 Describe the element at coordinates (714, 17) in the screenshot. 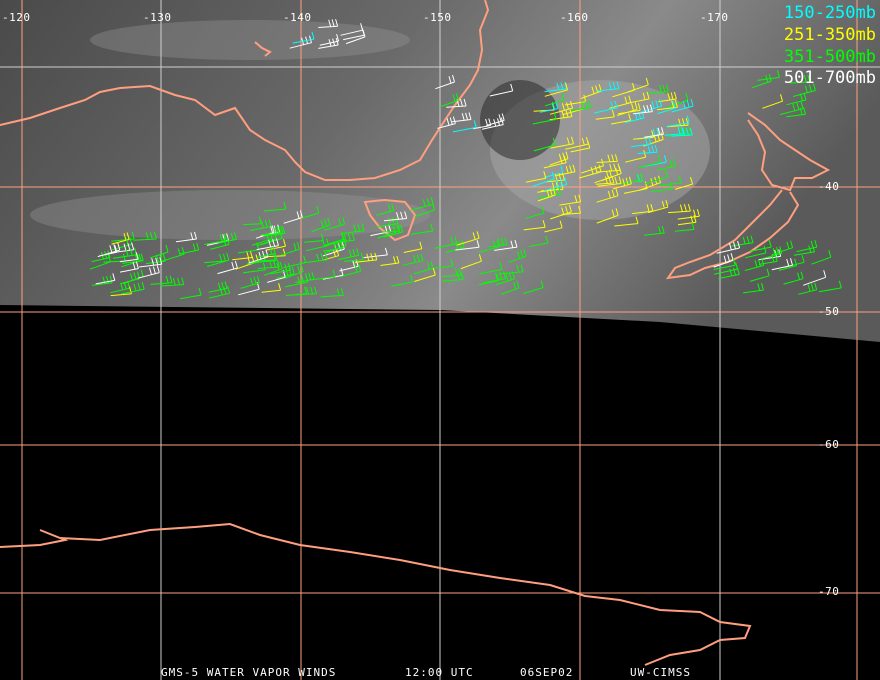

I see `lon-label: -170` at that location.